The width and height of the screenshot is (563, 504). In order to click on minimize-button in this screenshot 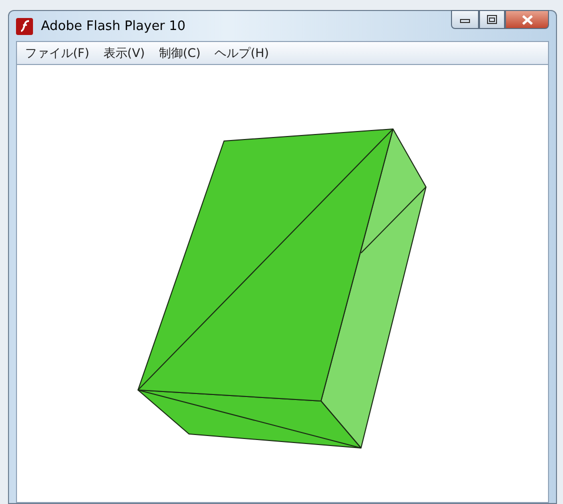, I will do `click(465, 19)`.